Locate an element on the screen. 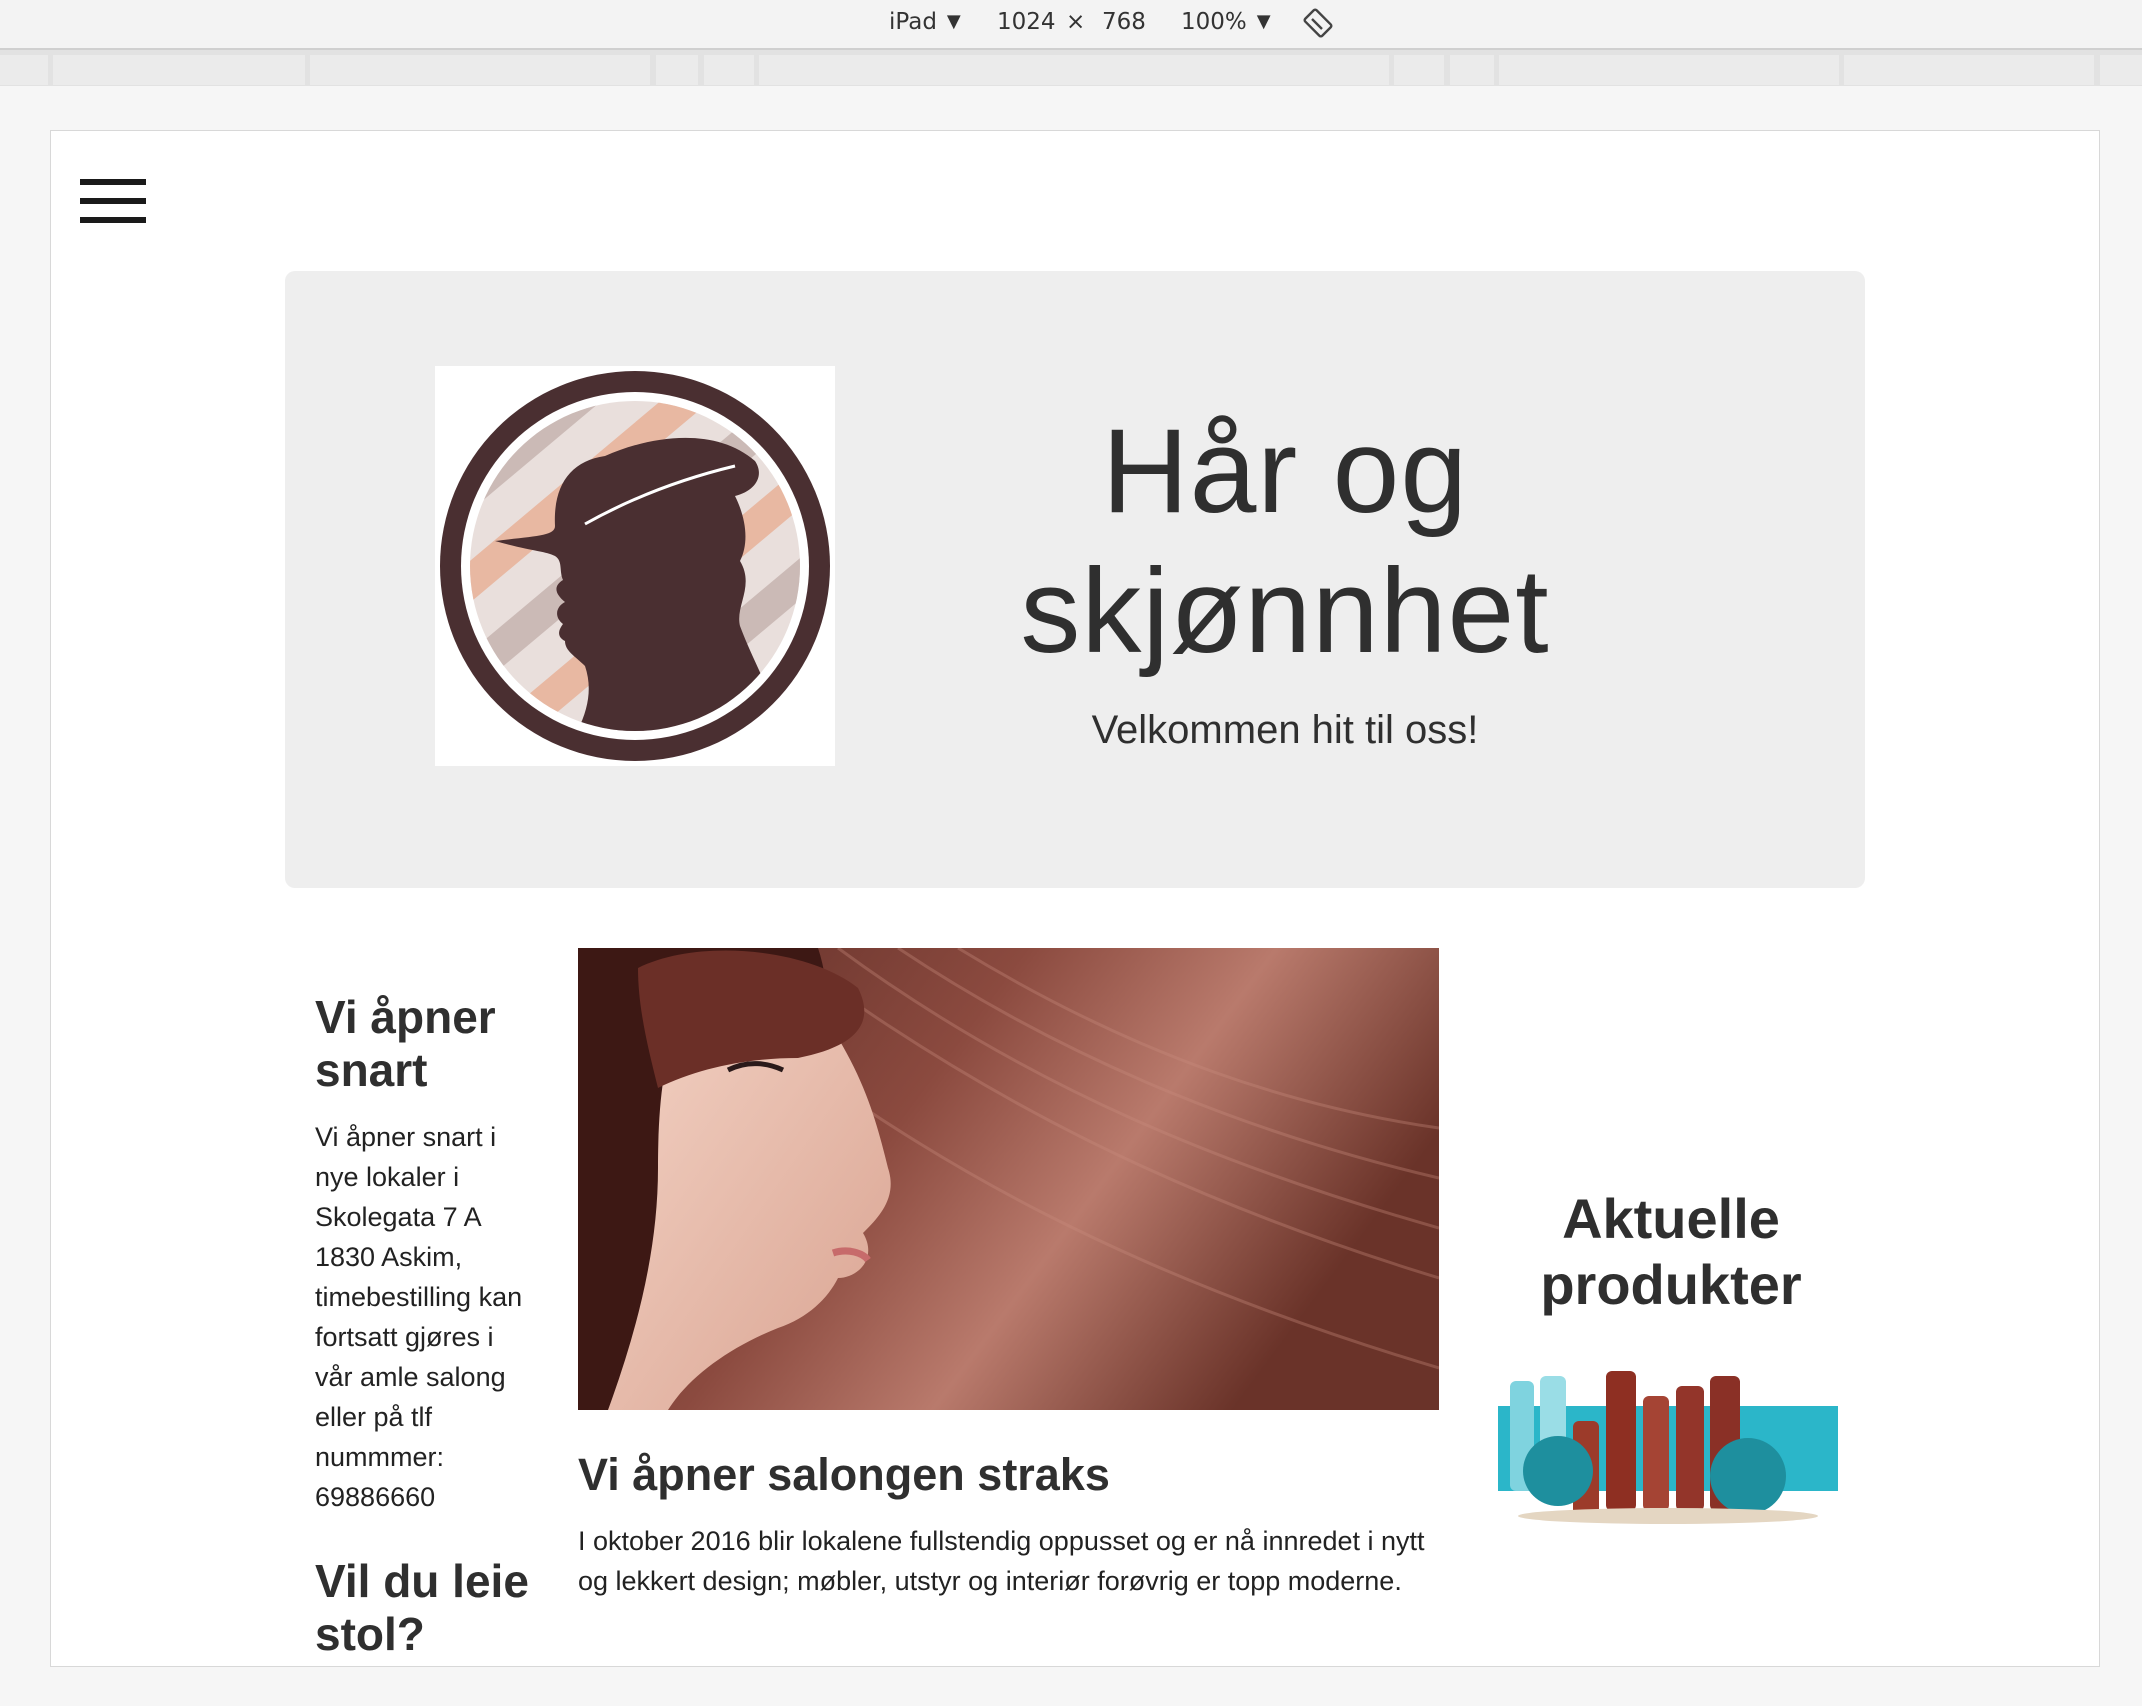 The height and width of the screenshot is (1706, 2142). hero-photo is located at coordinates (1008, 1179).